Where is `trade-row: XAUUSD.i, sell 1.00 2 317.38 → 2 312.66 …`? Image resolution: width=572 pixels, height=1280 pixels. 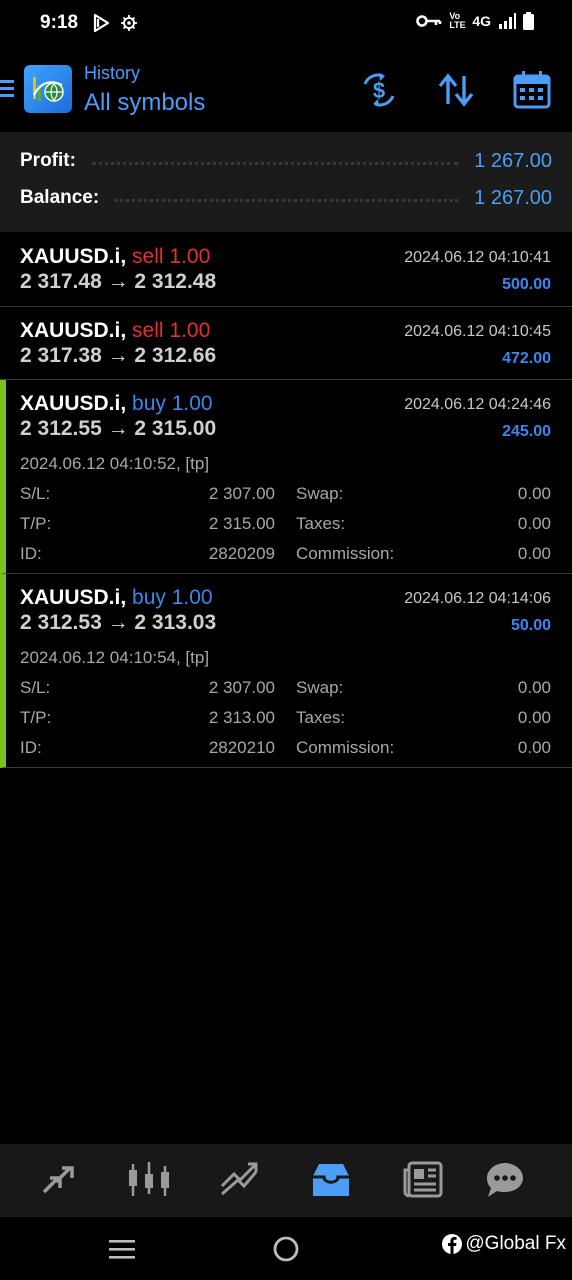 trade-row: XAUUSD.i, sell 1.00 2 317.38 → 2 312.66 … is located at coordinates (286, 343).